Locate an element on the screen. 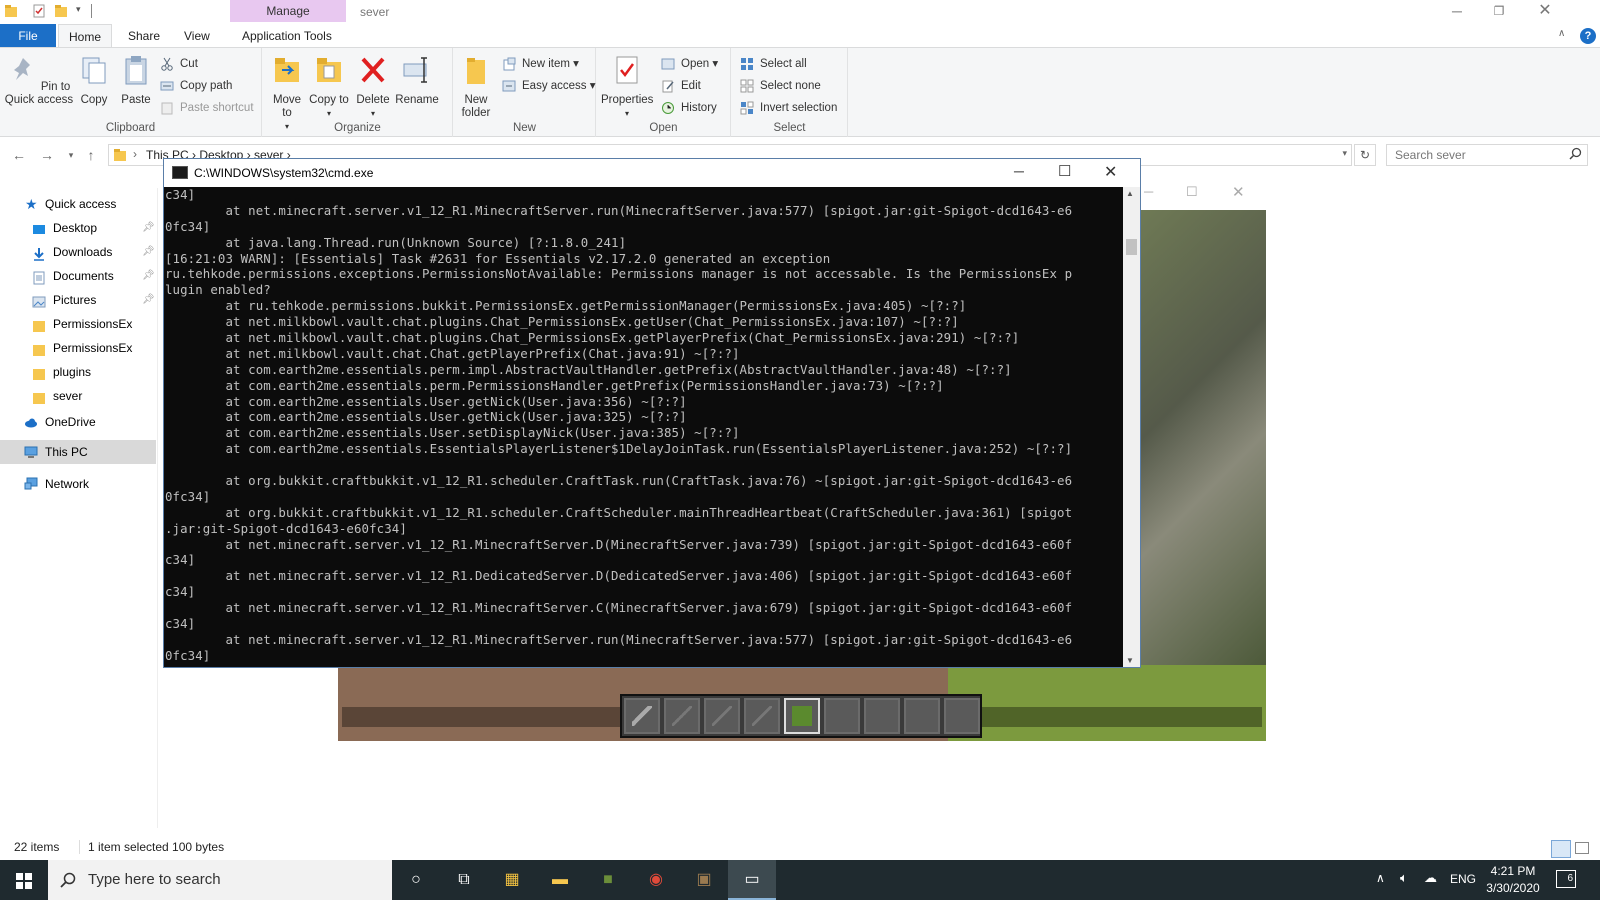 The width and height of the screenshot is (1600, 900). tab-view: View is located at coordinates (197, 36).